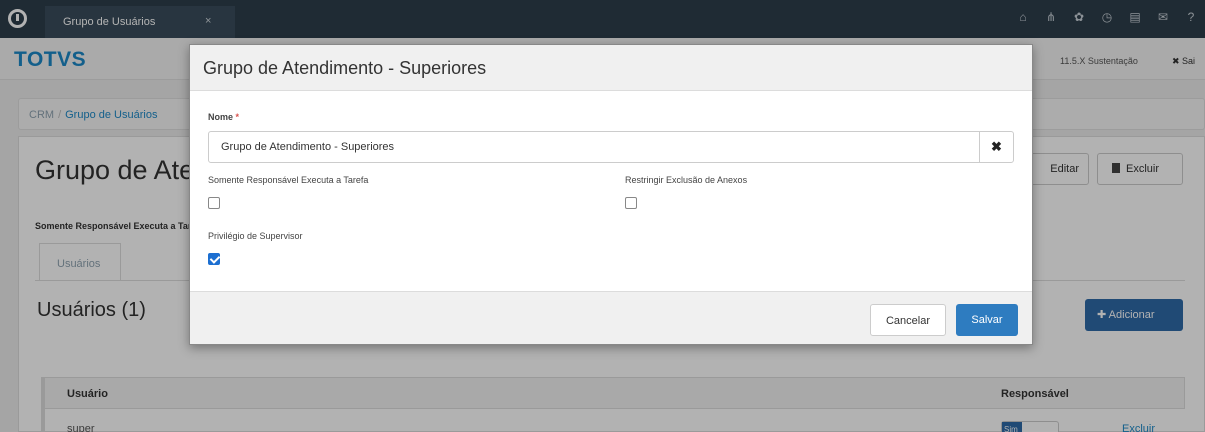 The height and width of the screenshot is (432, 1205). Describe the element at coordinates (631, 203) in the screenshot. I see `restrict-delete-checkbox` at that location.